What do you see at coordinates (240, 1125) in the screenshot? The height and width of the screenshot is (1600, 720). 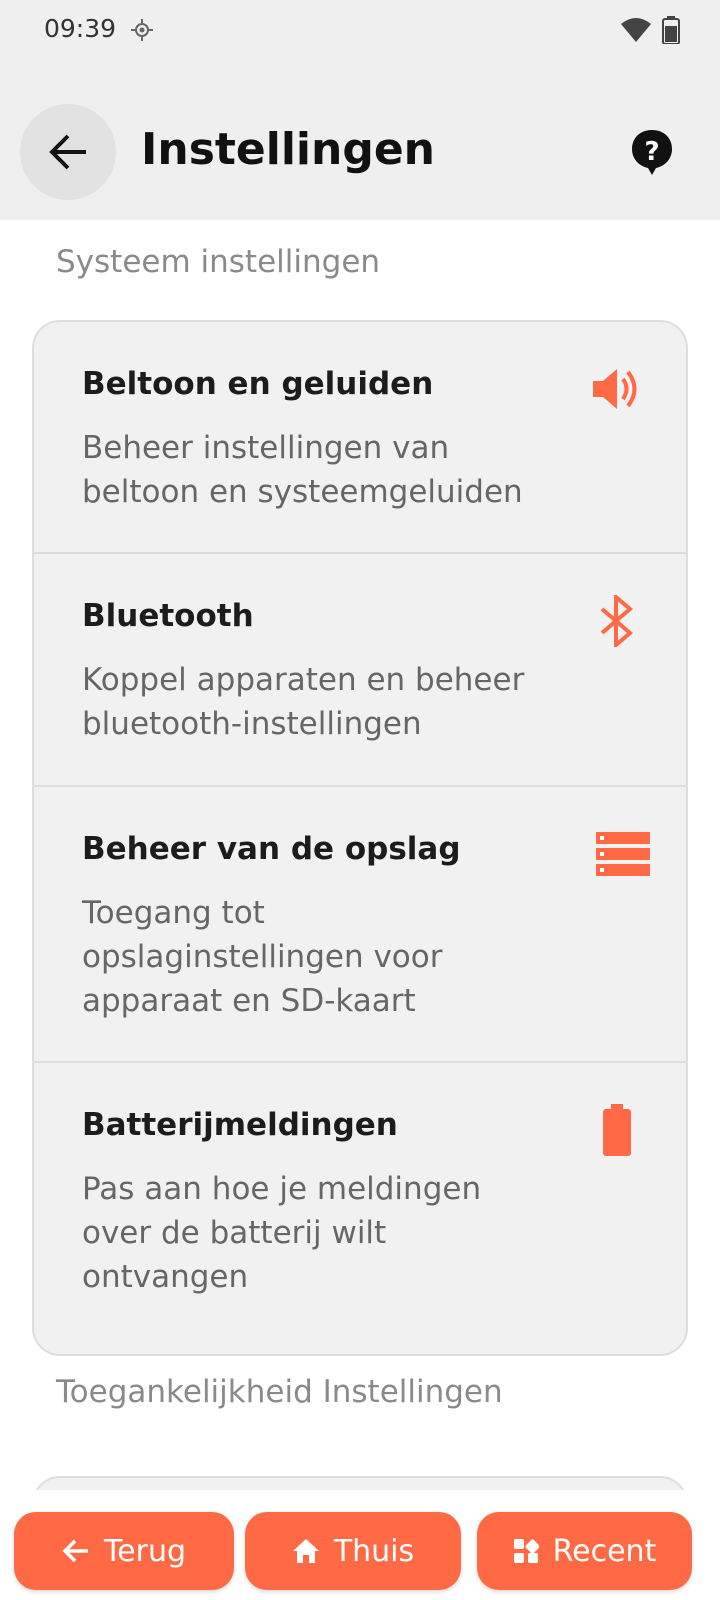 I see `item-title: Batterijmeldingen` at bounding box center [240, 1125].